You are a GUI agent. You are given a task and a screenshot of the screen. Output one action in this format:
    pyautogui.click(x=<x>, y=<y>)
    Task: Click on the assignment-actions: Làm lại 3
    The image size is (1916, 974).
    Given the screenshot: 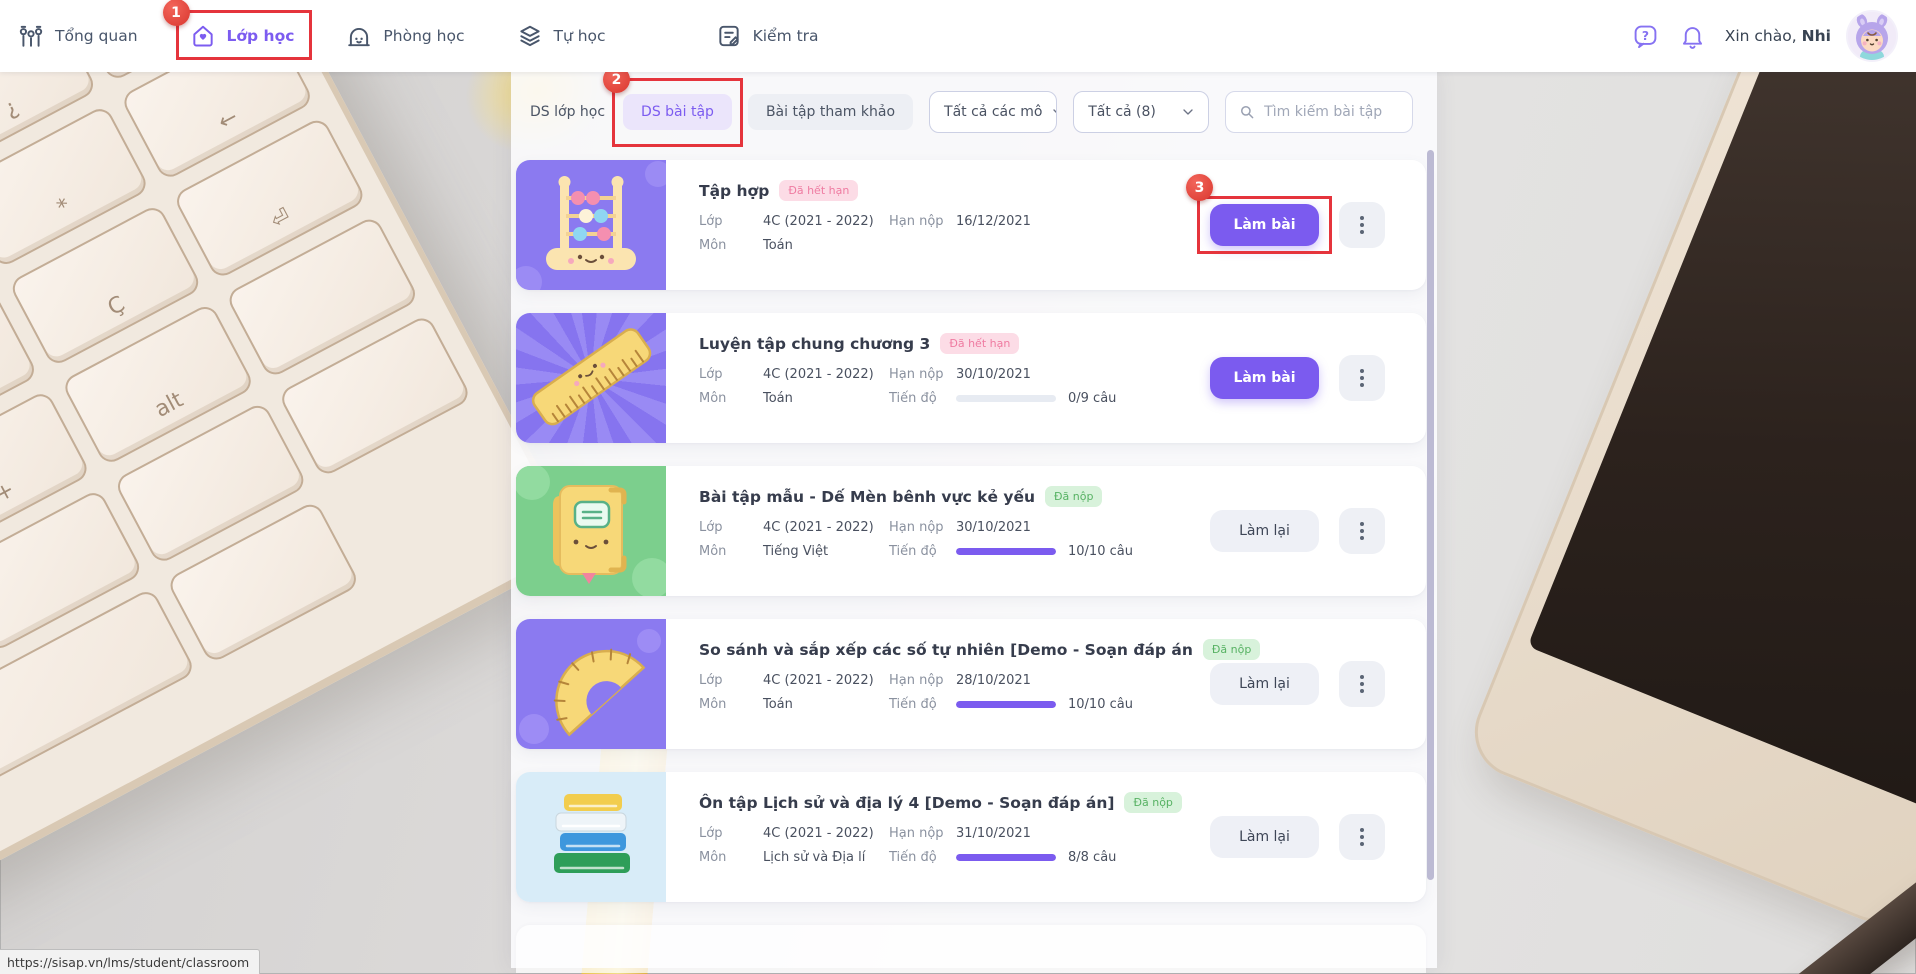 What is the action you would take?
    pyautogui.click(x=1318, y=837)
    